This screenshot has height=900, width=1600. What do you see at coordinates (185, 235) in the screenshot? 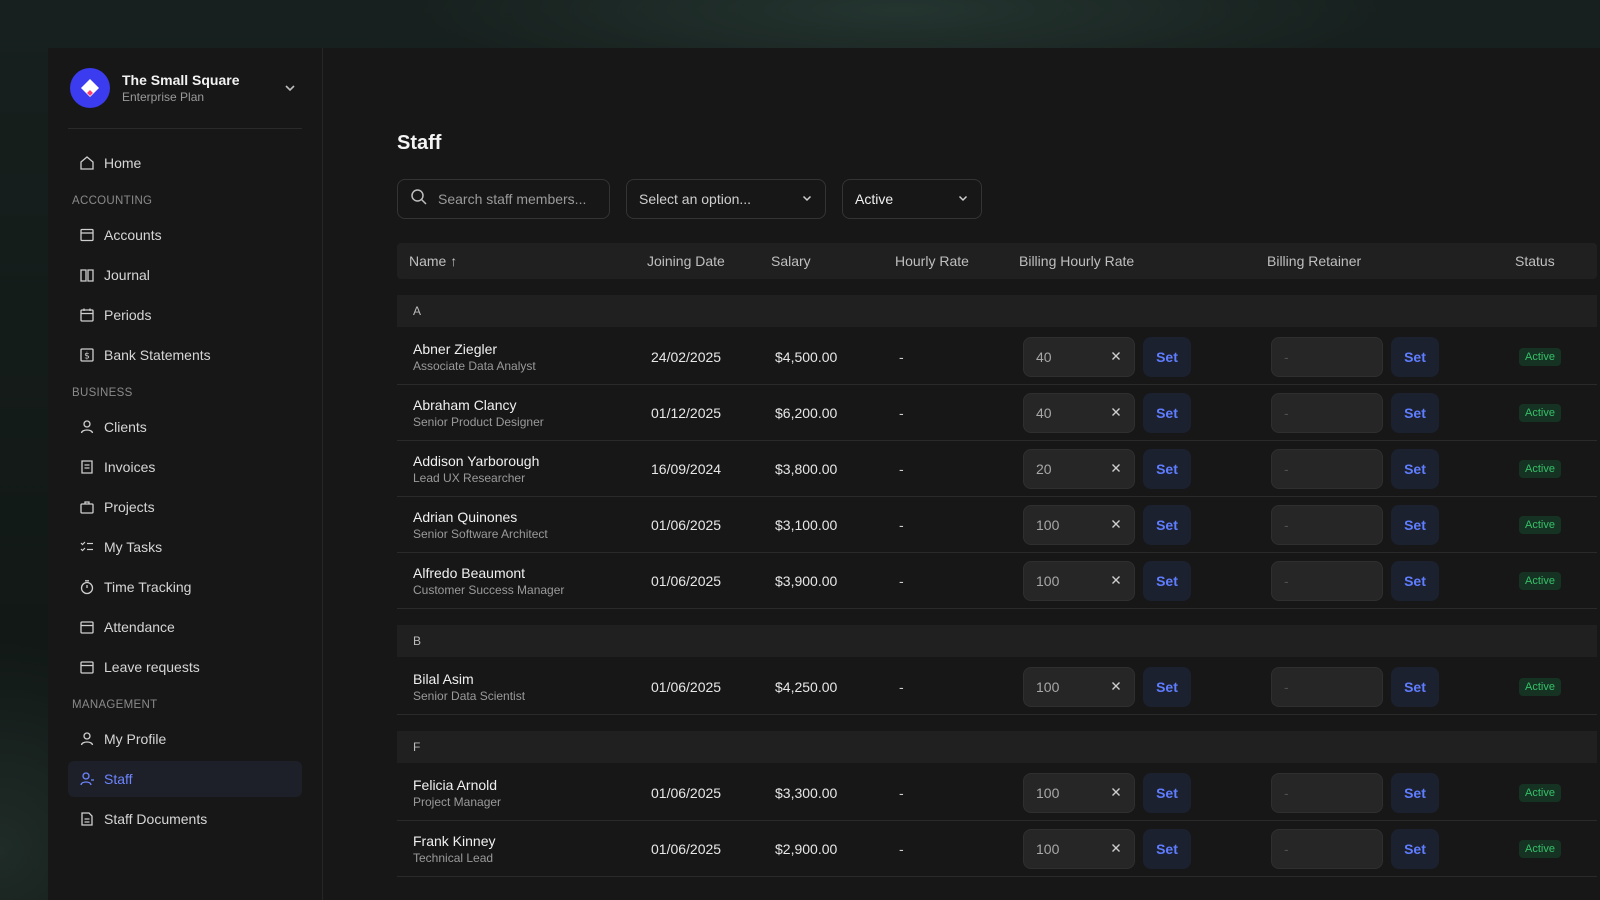
I see `sidebar-item-accounts: Accounts` at bounding box center [185, 235].